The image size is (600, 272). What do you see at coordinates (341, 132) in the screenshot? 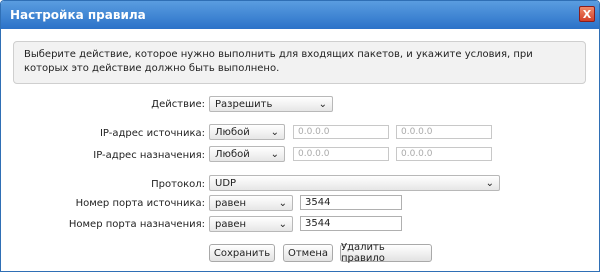
I see `source-ip-address-input: 0.0.0.0` at bounding box center [341, 132].